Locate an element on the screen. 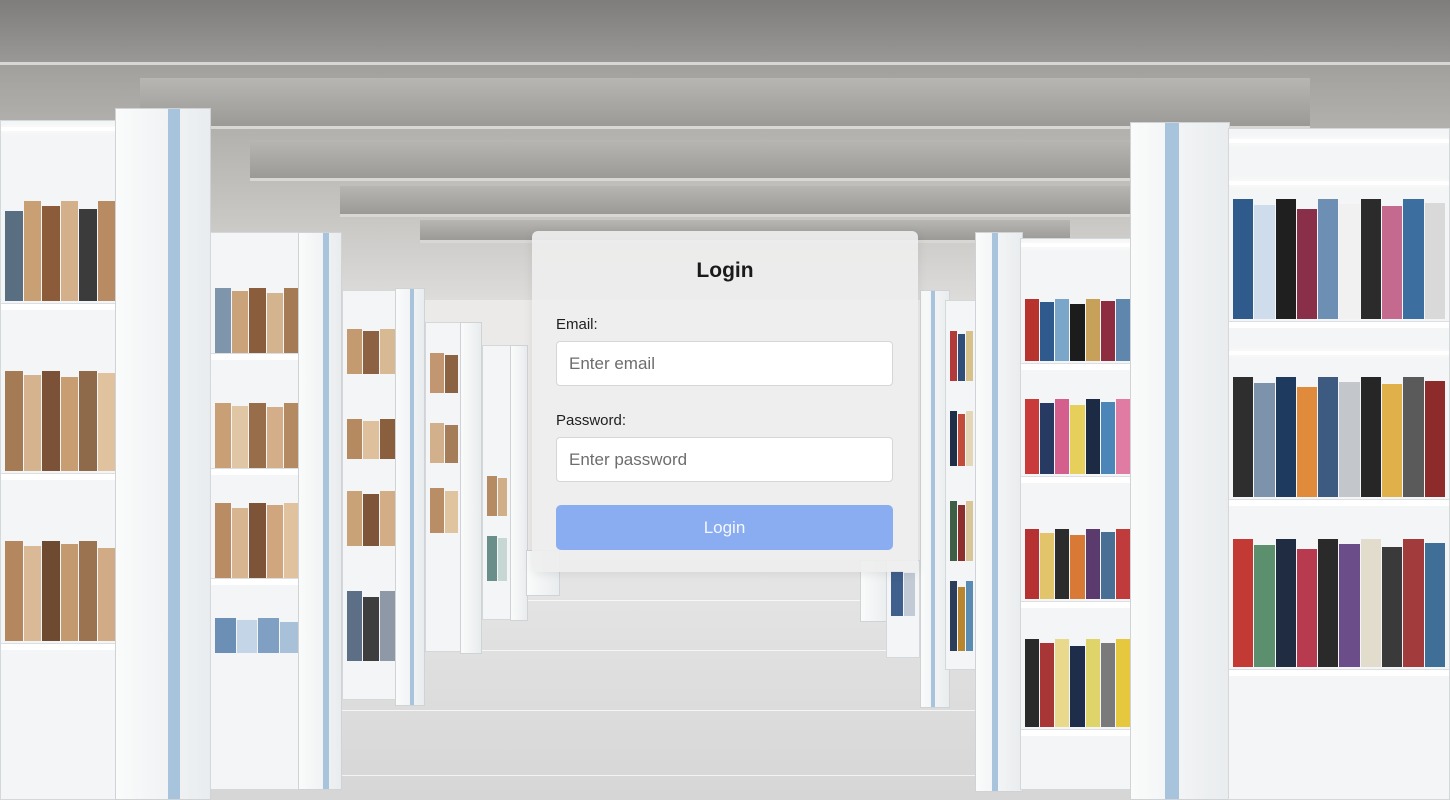  email-label: Email: is located at coordinates (577, 324).